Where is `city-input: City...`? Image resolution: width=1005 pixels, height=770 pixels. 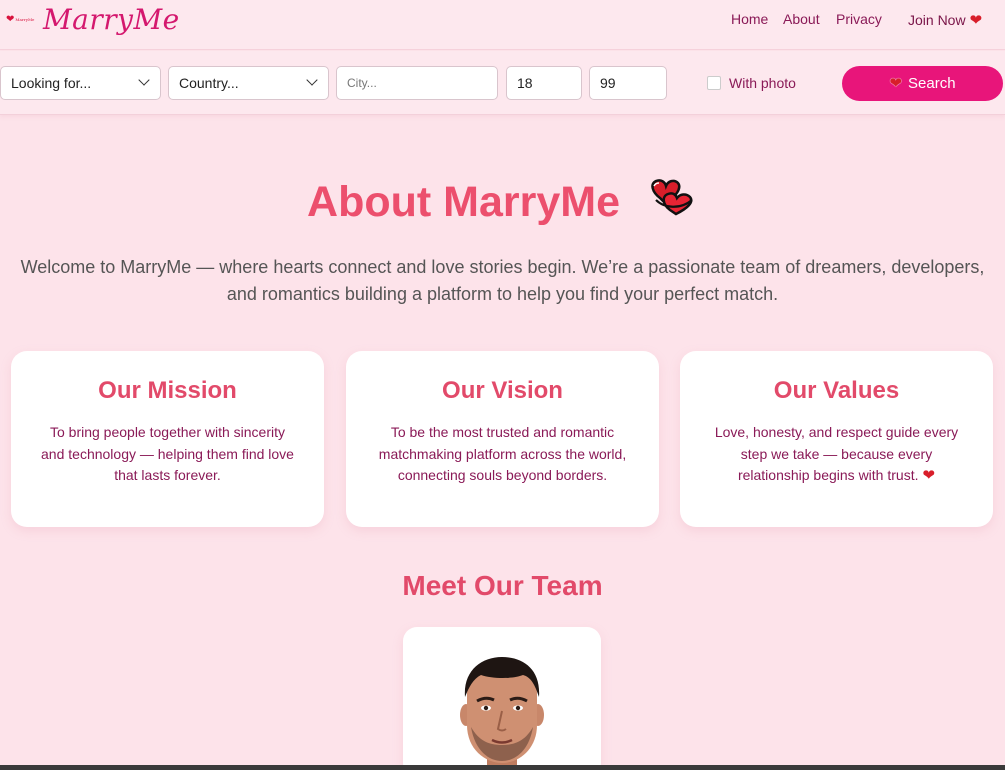 city-input: City... is located at coordinates (417, 83).